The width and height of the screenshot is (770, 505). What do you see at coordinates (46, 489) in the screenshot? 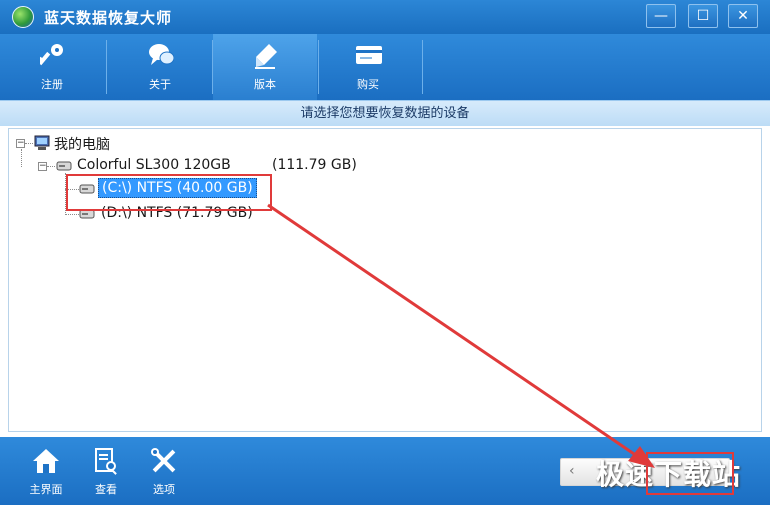
I see `home-label: 主界面` at bounding box center [46, 489].